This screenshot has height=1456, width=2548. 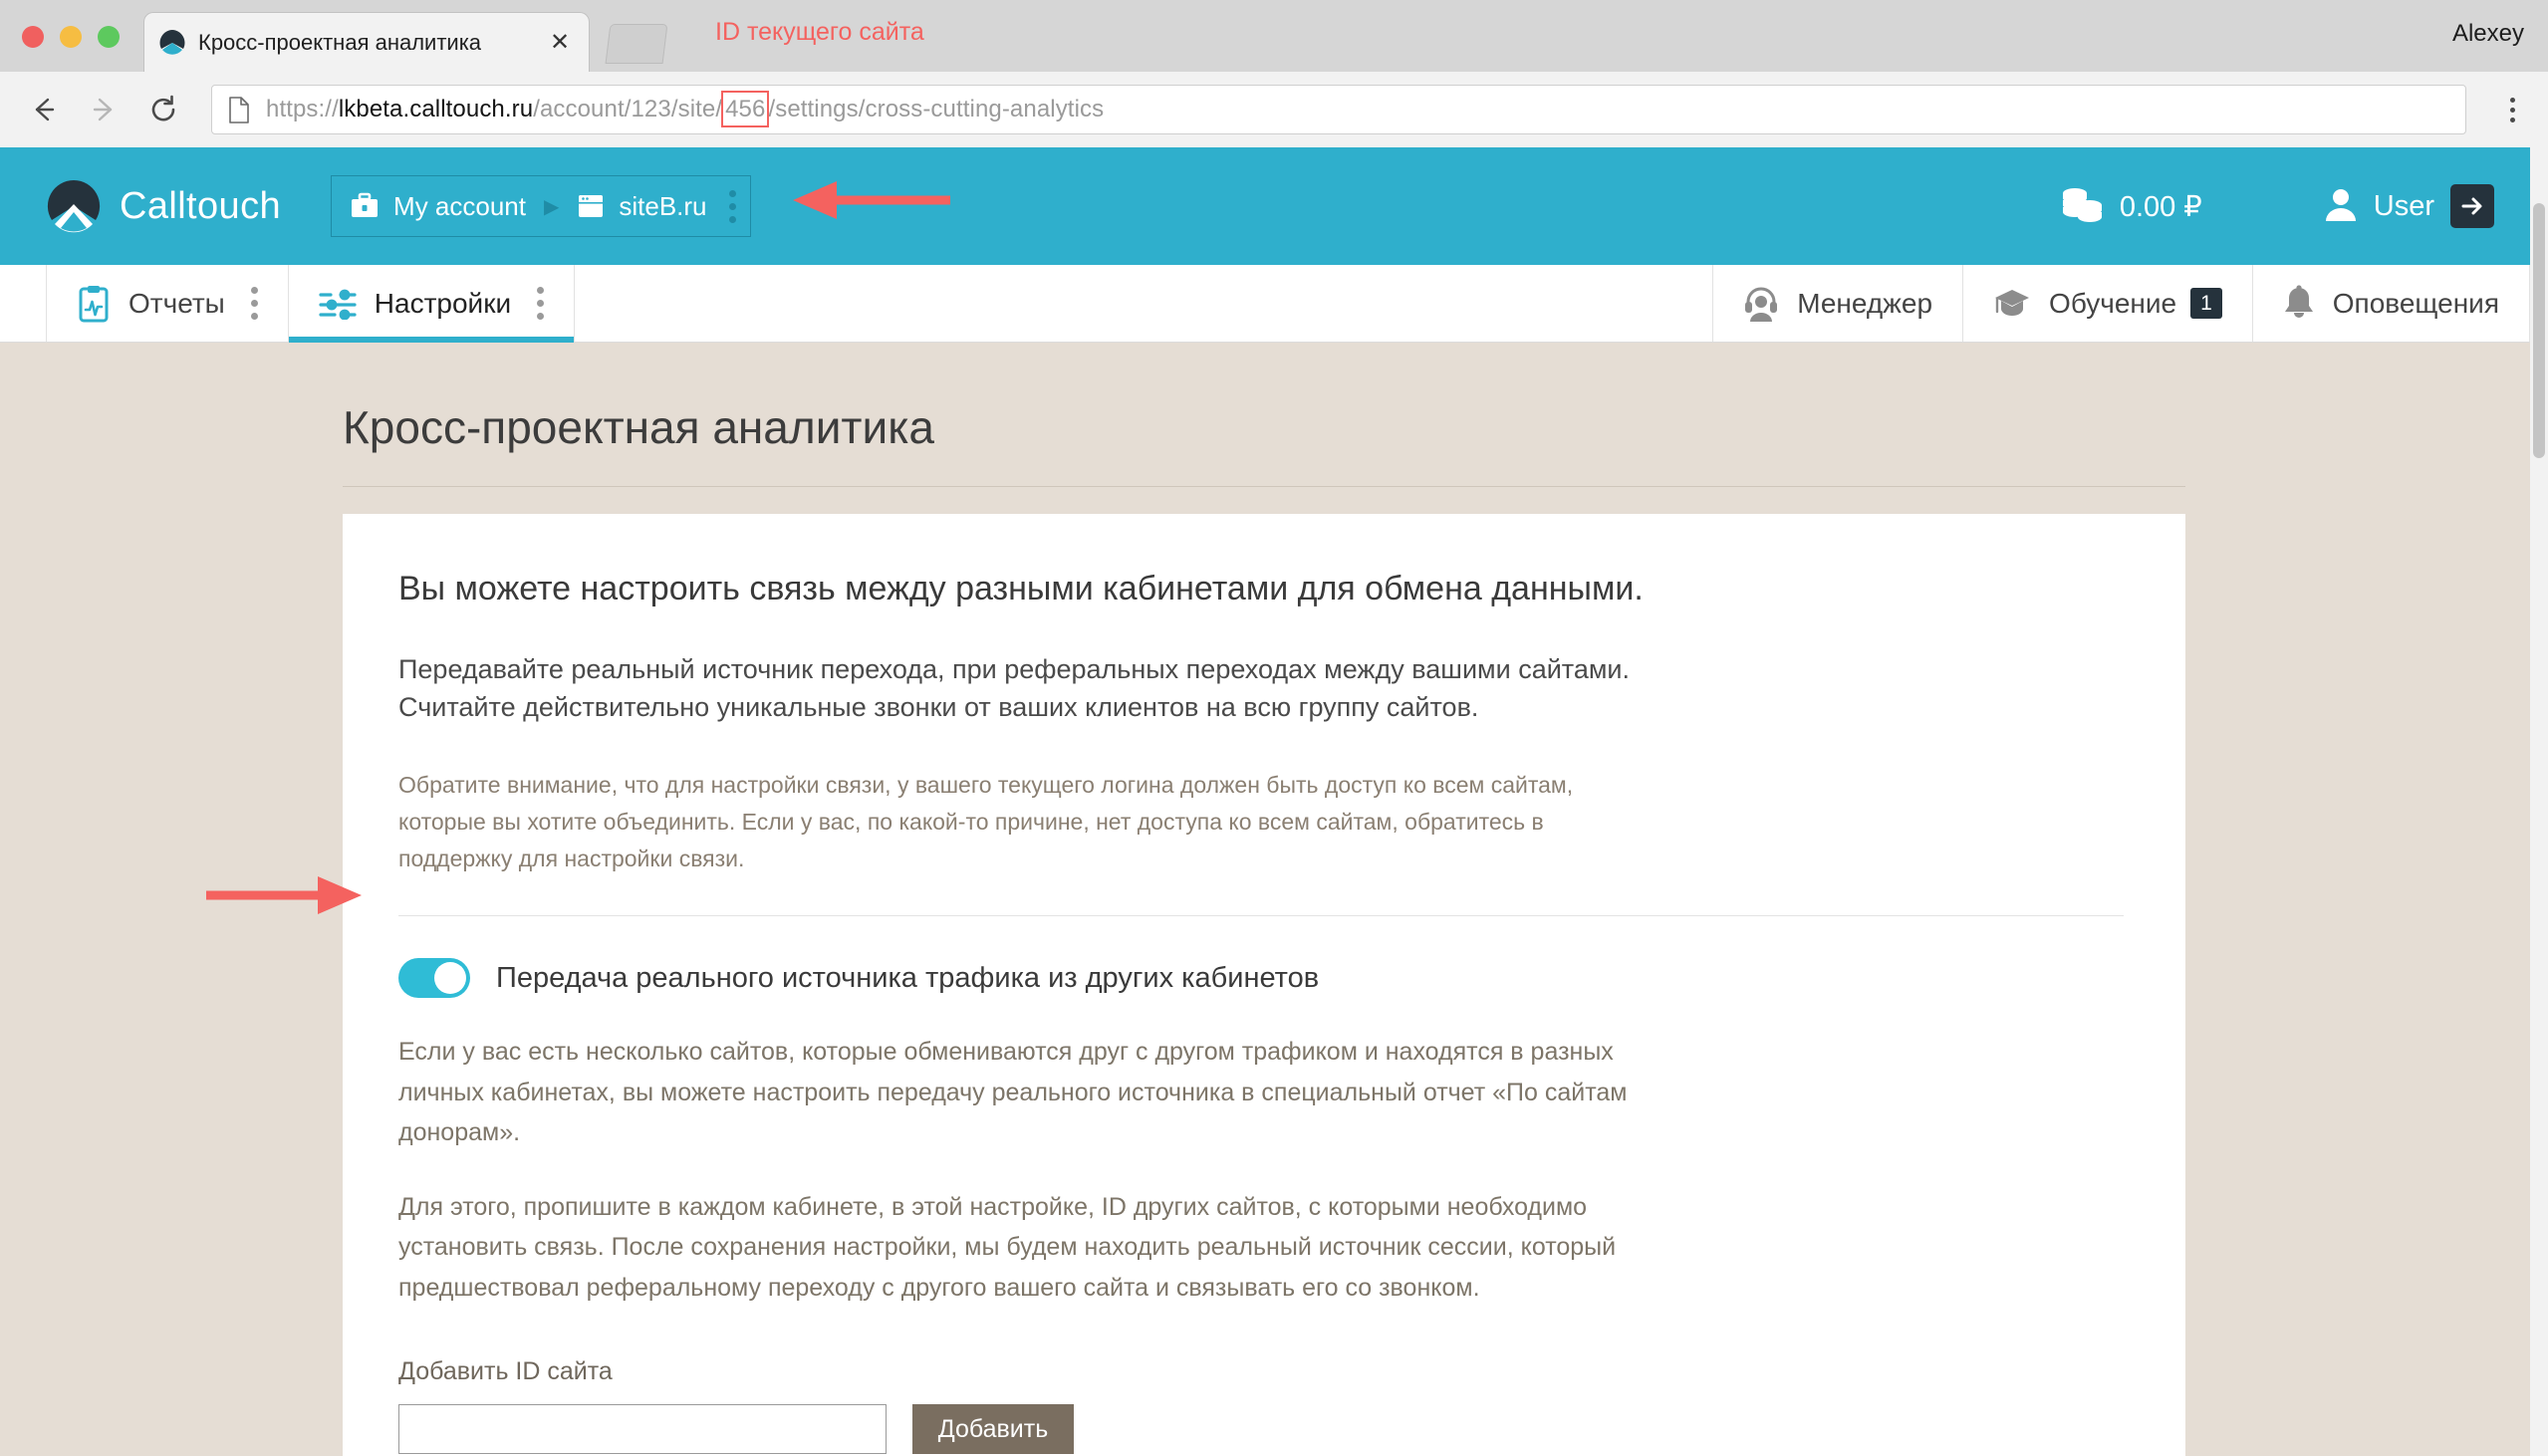 What do you see at coordinates (450, 978) in the screenshot?
I see `toggle-knob` at bounding box center [450, 978].